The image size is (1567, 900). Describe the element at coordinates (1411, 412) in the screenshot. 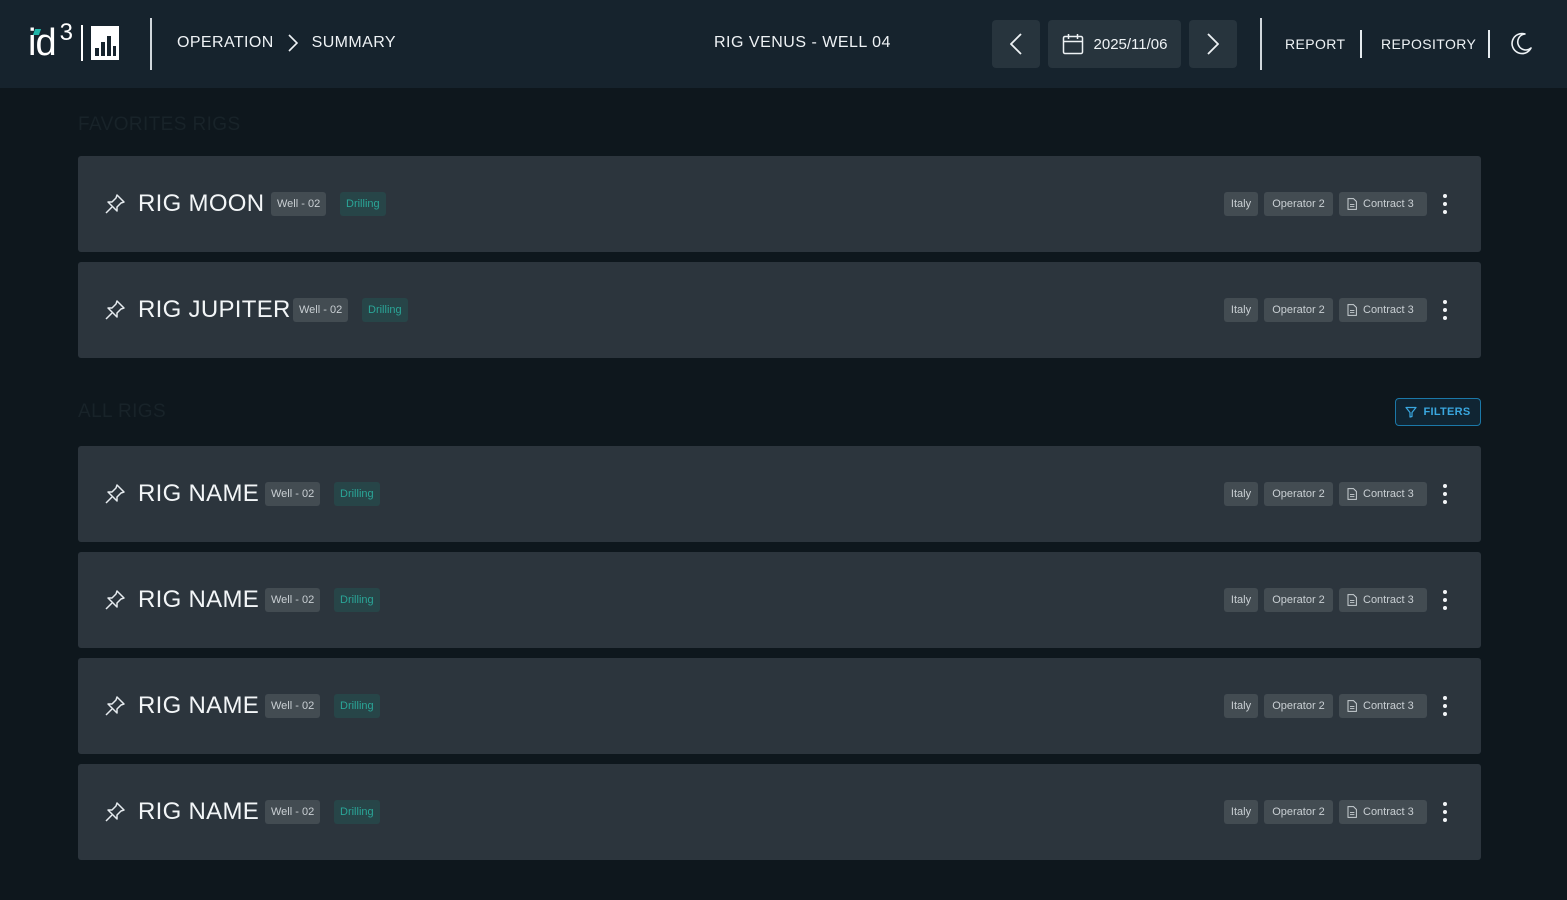

I see `filter-icon` at that location.